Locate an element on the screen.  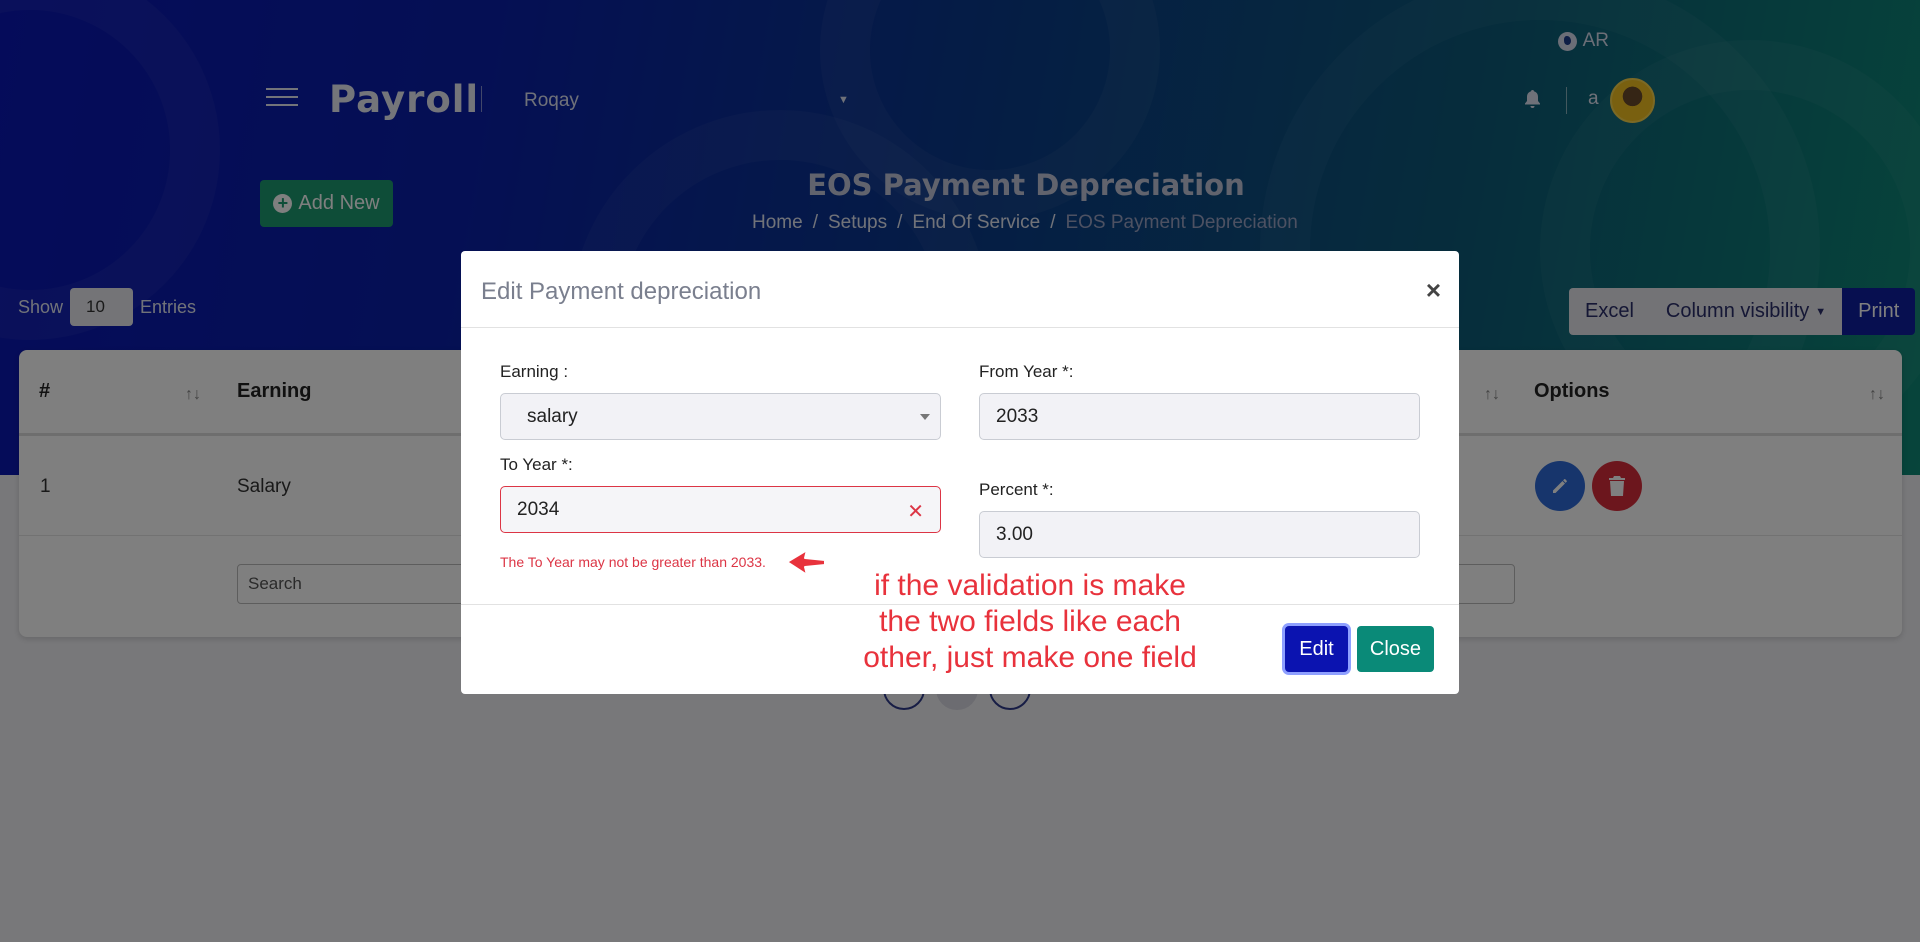
edit-button: Edit is located at coordinates (1316, 649).